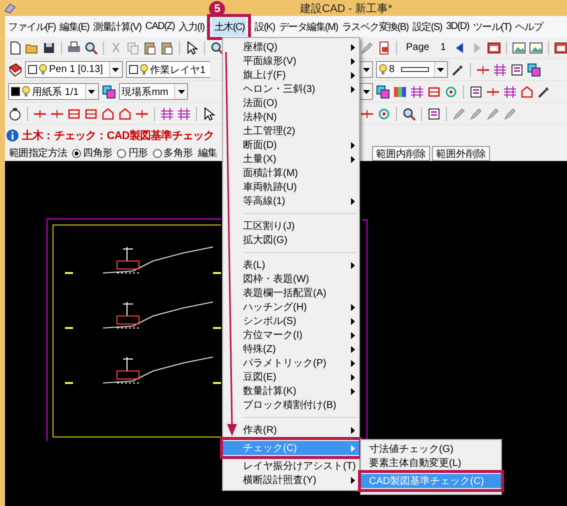 Image resolution: width=567 pixels, height=506 pixels. Describe the element at coordinates (291, 47) in the screenshot. I see `menu-item: 座標(Q)` at that location.